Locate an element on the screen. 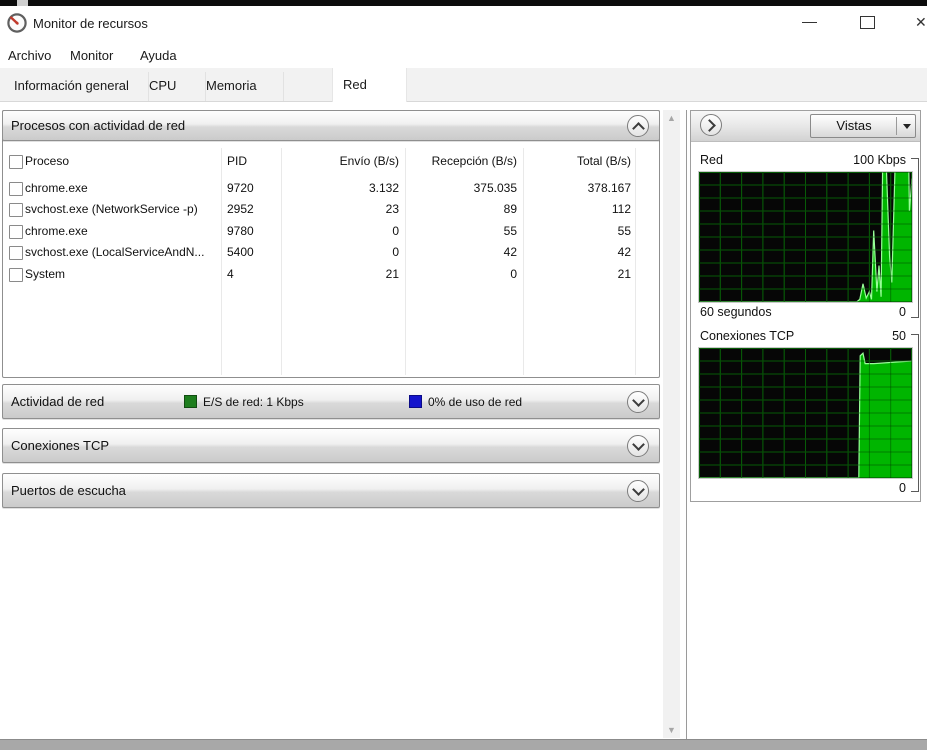  network-io-swatch-icon is located at coordinates (190, 401).